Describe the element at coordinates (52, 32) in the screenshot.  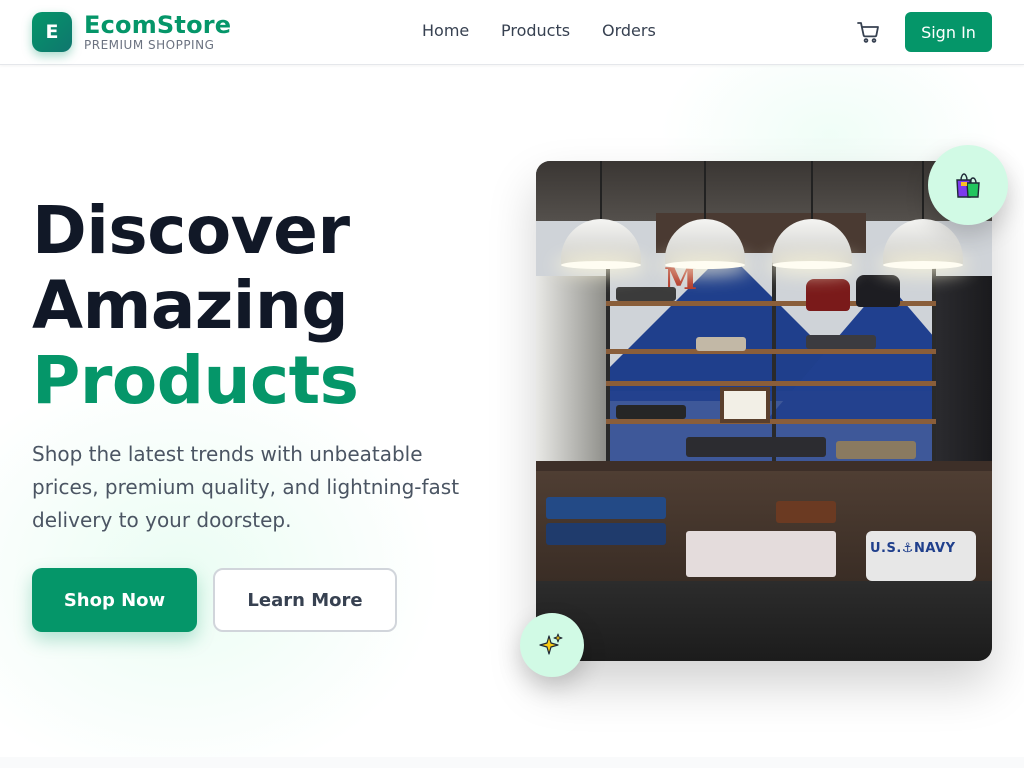
I see `logo-badge: E` at that location.